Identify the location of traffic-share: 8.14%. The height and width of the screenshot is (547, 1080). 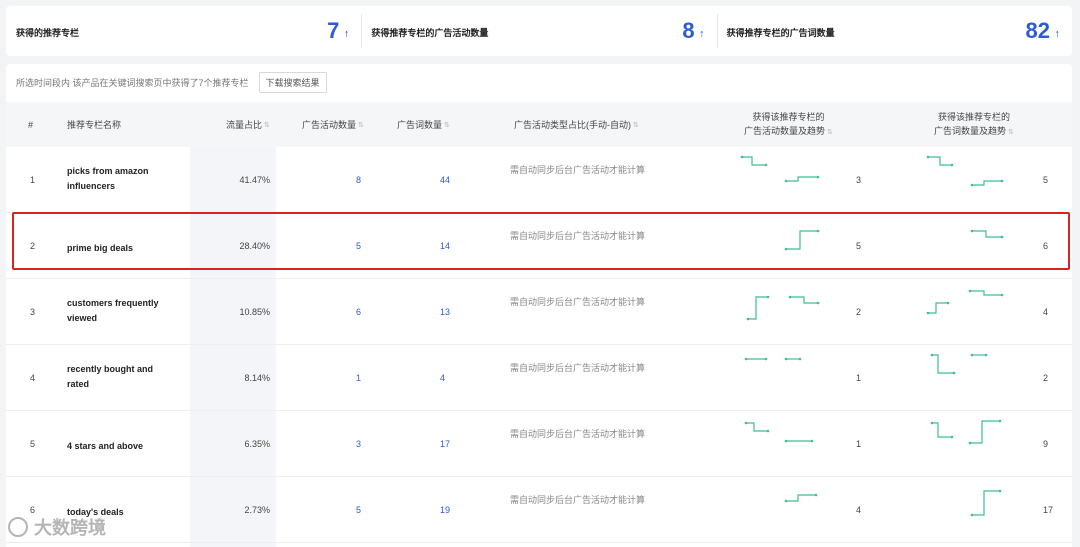
(257, 378).